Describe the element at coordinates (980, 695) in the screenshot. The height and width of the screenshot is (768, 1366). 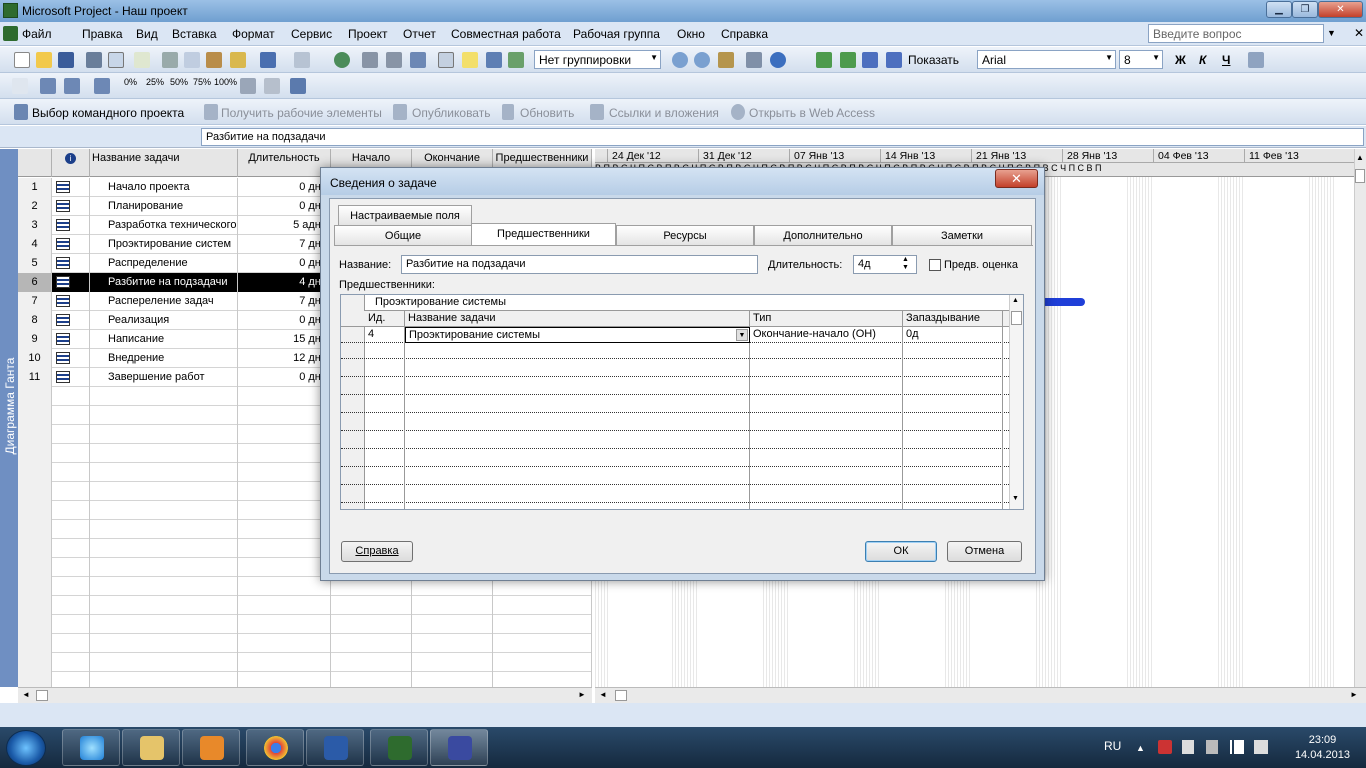
I see `gantt-horizontal-scrollbar: ◄ ►` at that location.